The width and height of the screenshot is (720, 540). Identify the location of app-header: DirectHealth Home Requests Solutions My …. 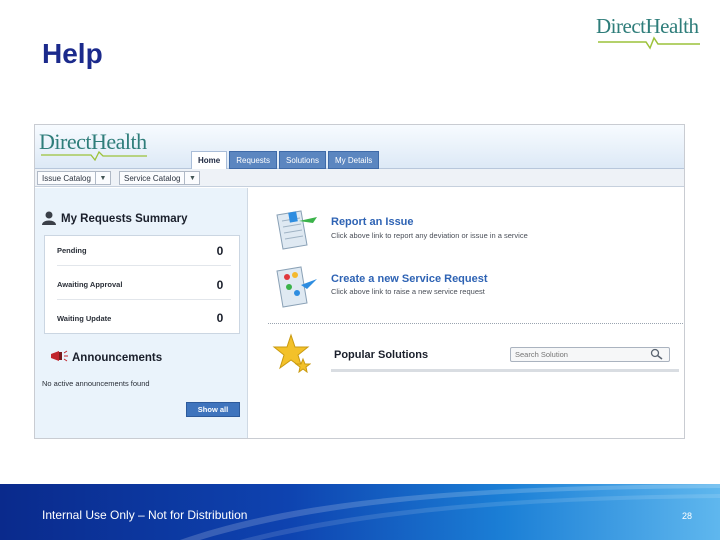
(359, 147).